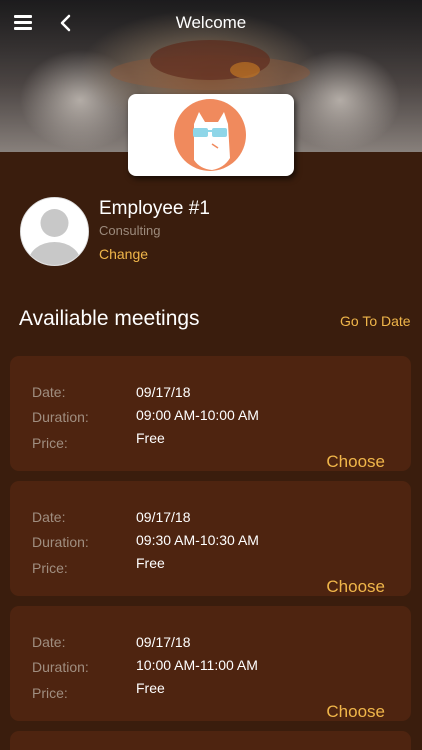  I want to click on default-user-icon, so click(54, 231).